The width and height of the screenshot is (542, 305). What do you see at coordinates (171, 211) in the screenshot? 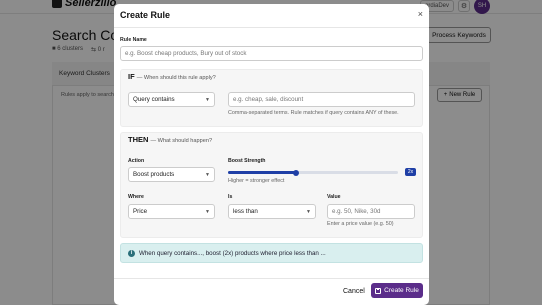
I see `where-select: Price ▼` at bounding box center [171, 211].